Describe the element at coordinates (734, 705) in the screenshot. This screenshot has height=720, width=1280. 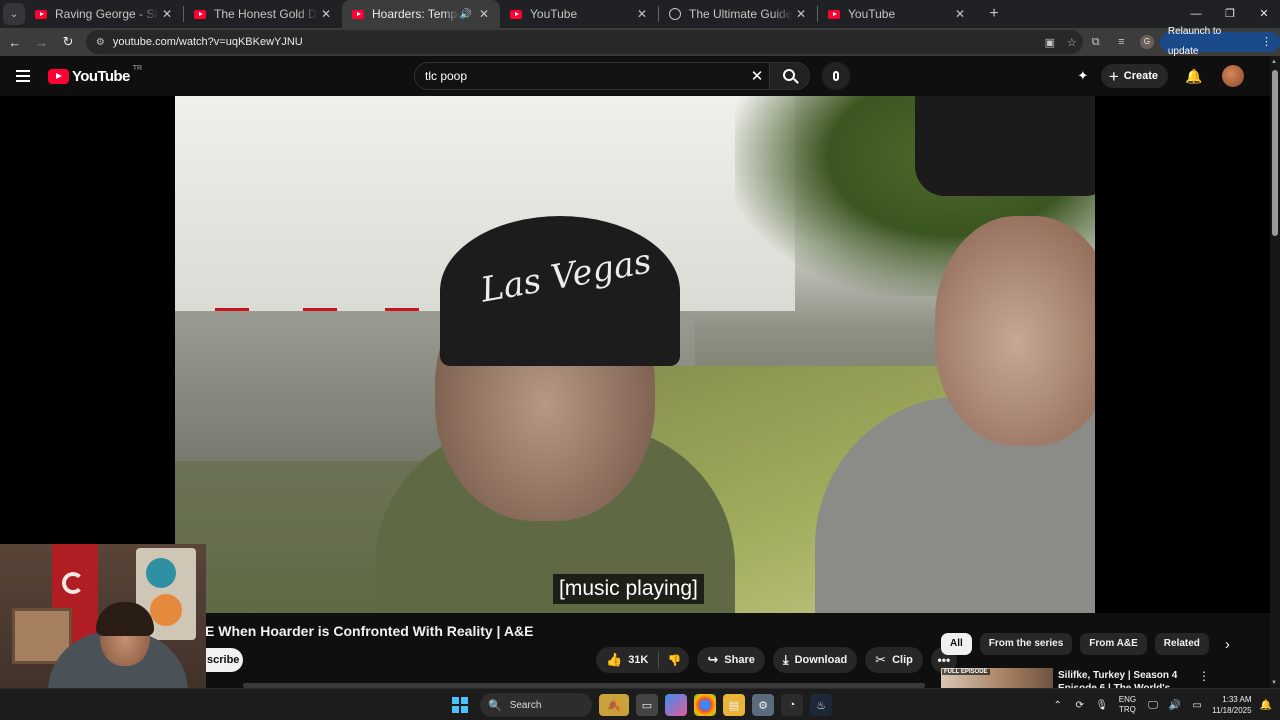
I see `file-explorer-icon: ▤` at that location.